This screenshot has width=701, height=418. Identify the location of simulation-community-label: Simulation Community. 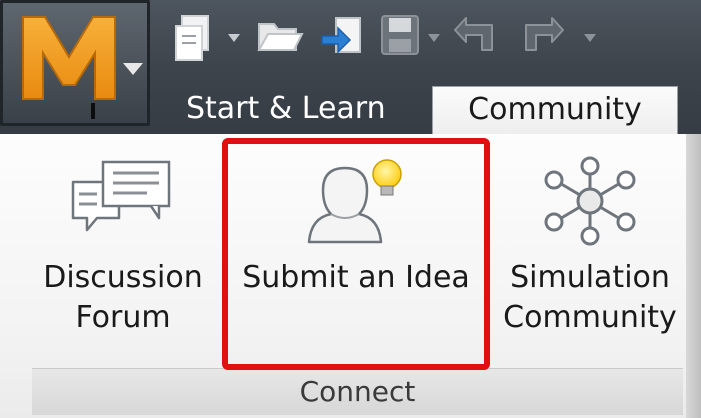
(590, 298).